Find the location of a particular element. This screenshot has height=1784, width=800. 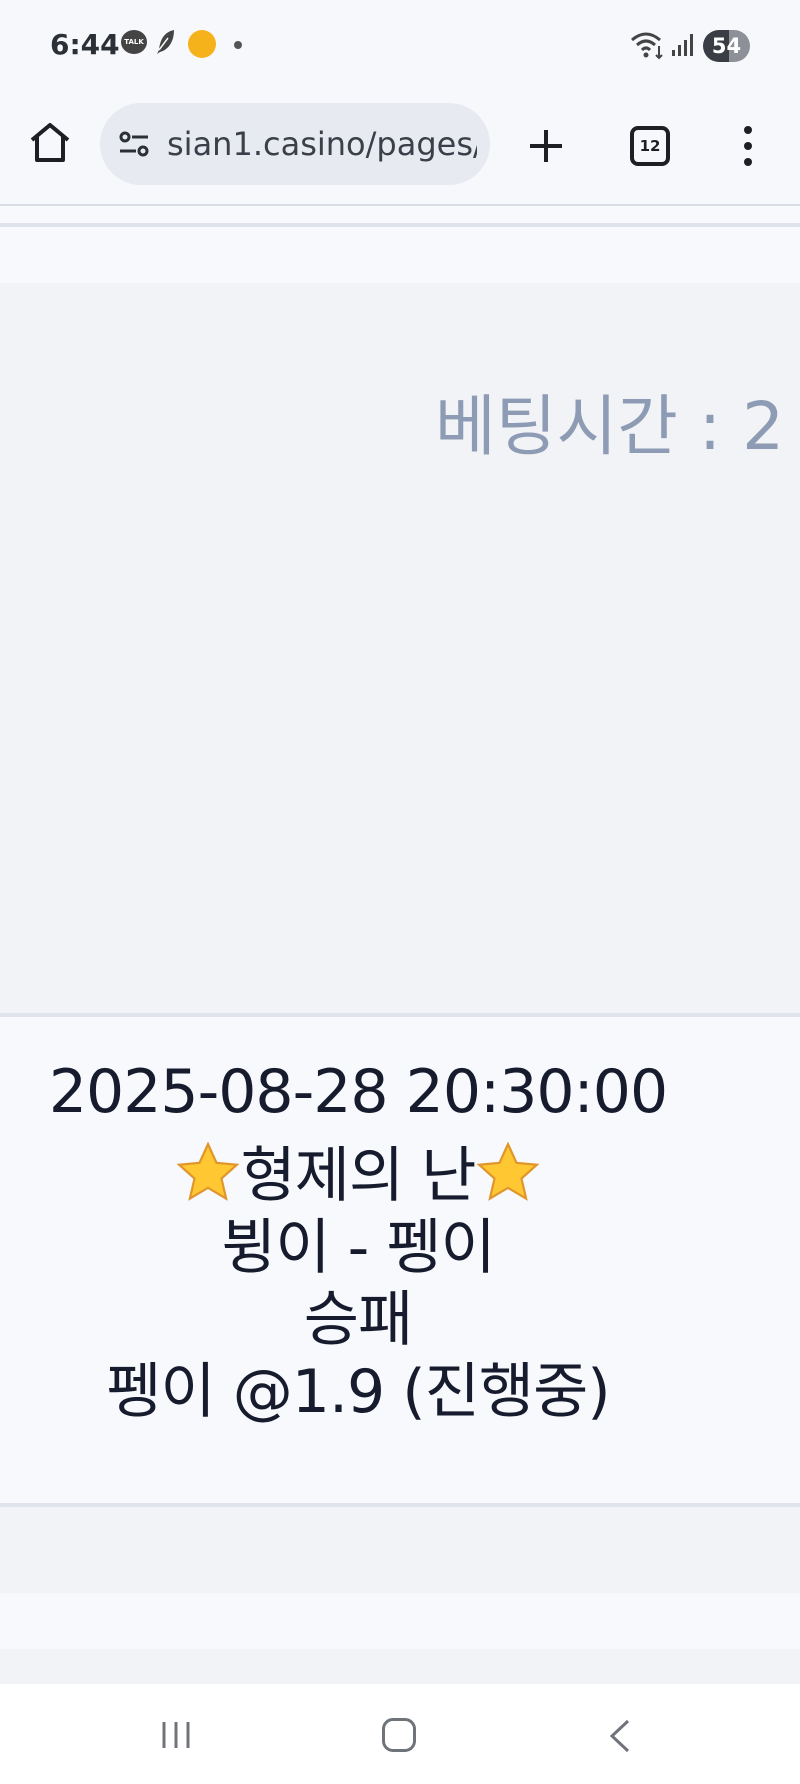

feather-icon is located at coordinates (165, 42).